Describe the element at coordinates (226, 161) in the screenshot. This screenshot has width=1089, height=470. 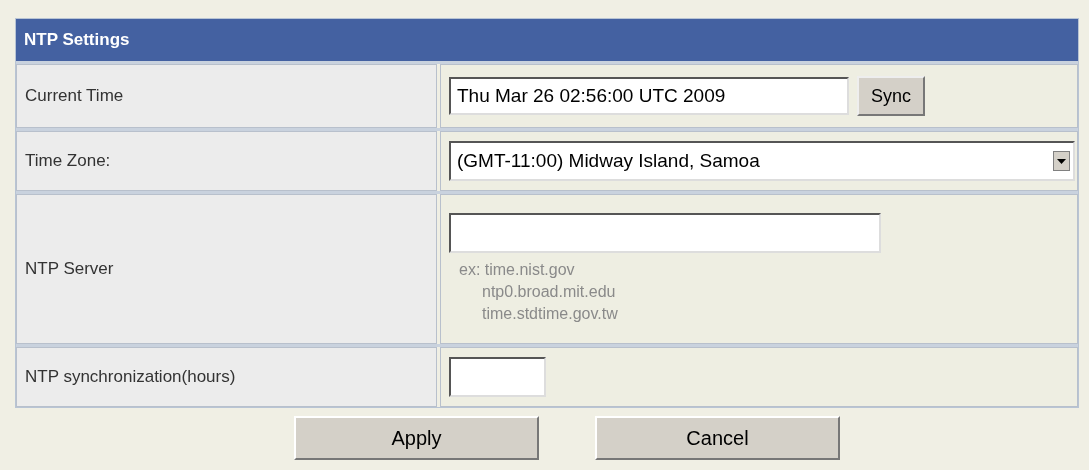
I see `field-label: Time Zone:` at that location.